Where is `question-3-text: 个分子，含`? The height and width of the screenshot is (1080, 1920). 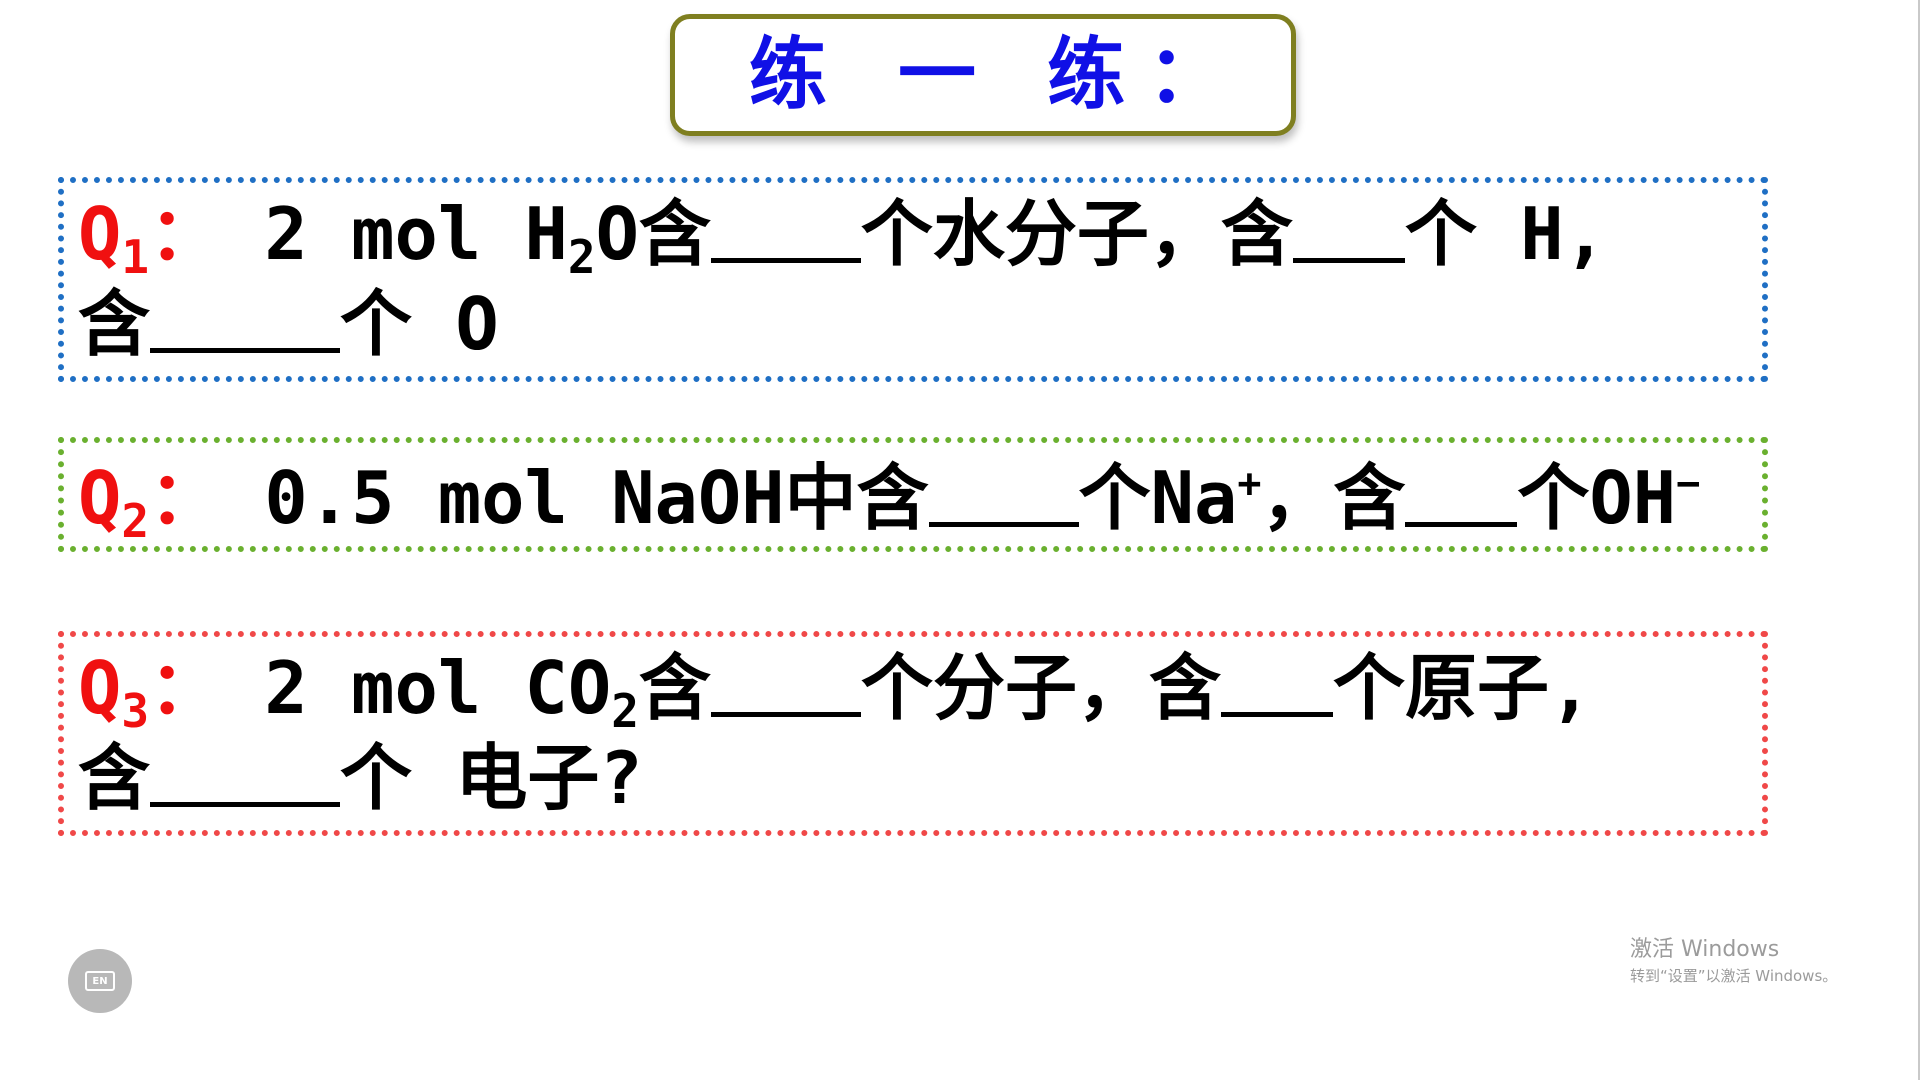
question-3-text: 个分子，含 is located at coordinates (1040, 688).